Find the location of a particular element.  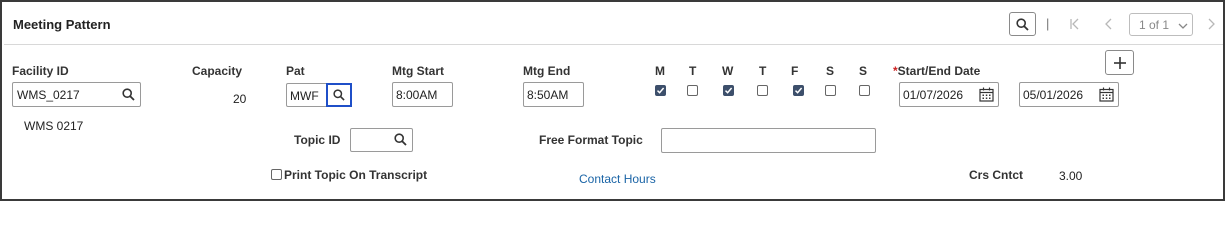

previous-page-button is located at coordinates (1109, 24).